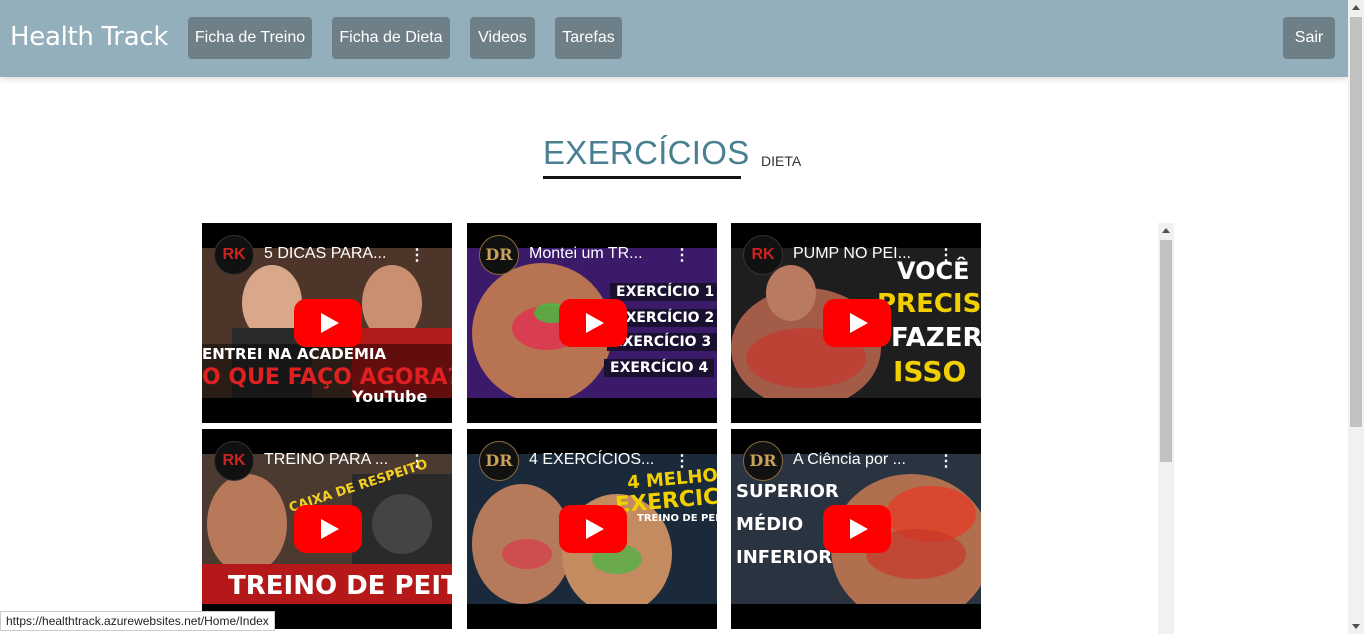 The height and width of the screenshot is (634, 1364). Describe the element at coordinates (677, 518) in the screenshot. I see `thumbnail-caption: TREINO DE PEITO` at that location.